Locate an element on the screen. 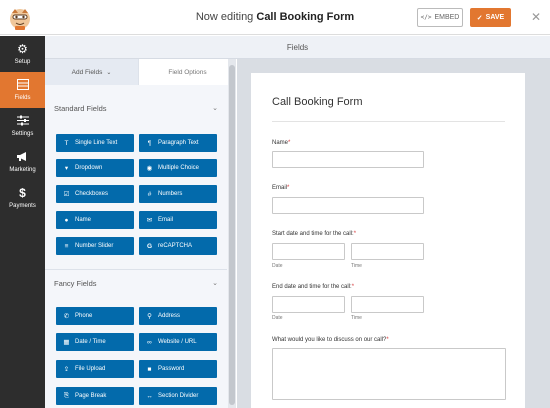 This screenshot has height=408, width=550. sidebar-item-setup: ⚙ Setup is located at coordinates (22, 54).